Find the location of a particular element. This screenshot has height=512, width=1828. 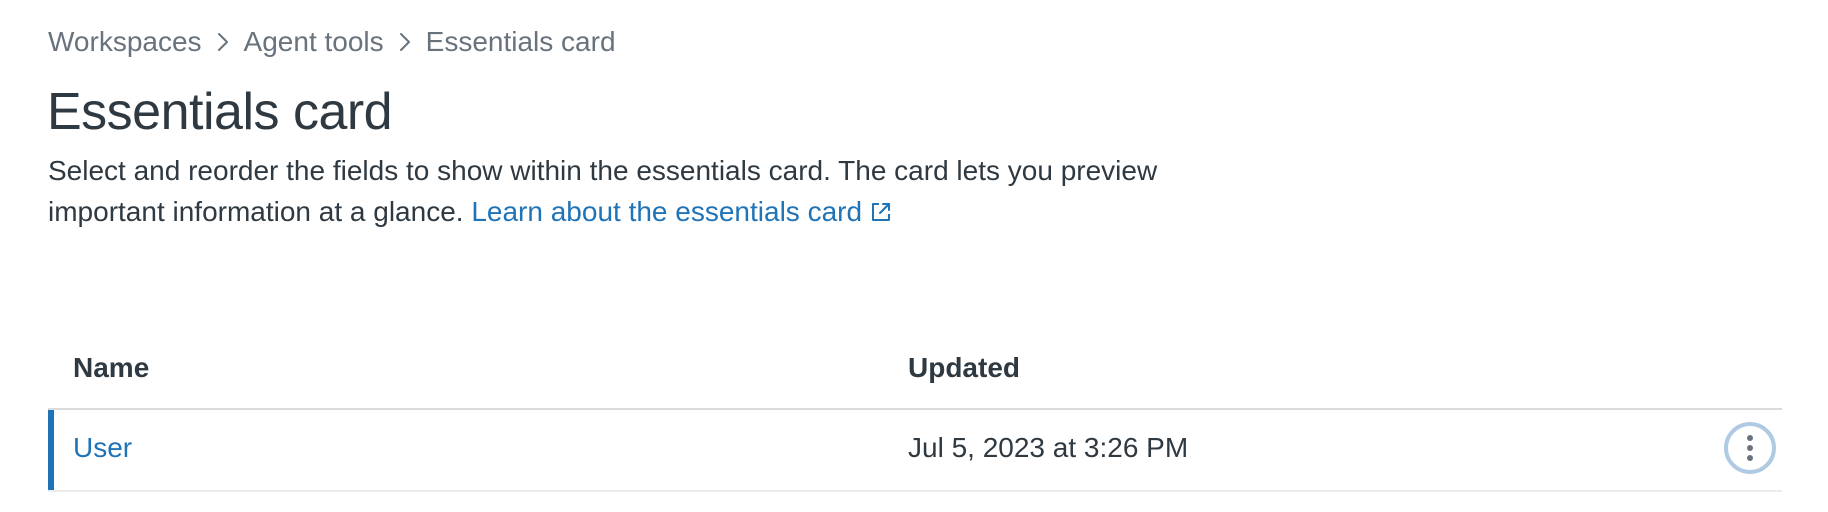

row-selection-indicator is located at coordinates (51, 450).